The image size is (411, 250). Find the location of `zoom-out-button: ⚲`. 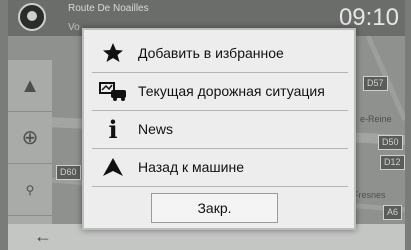

zoom-out-button: ⚲ is located at coordinates (30, 190).